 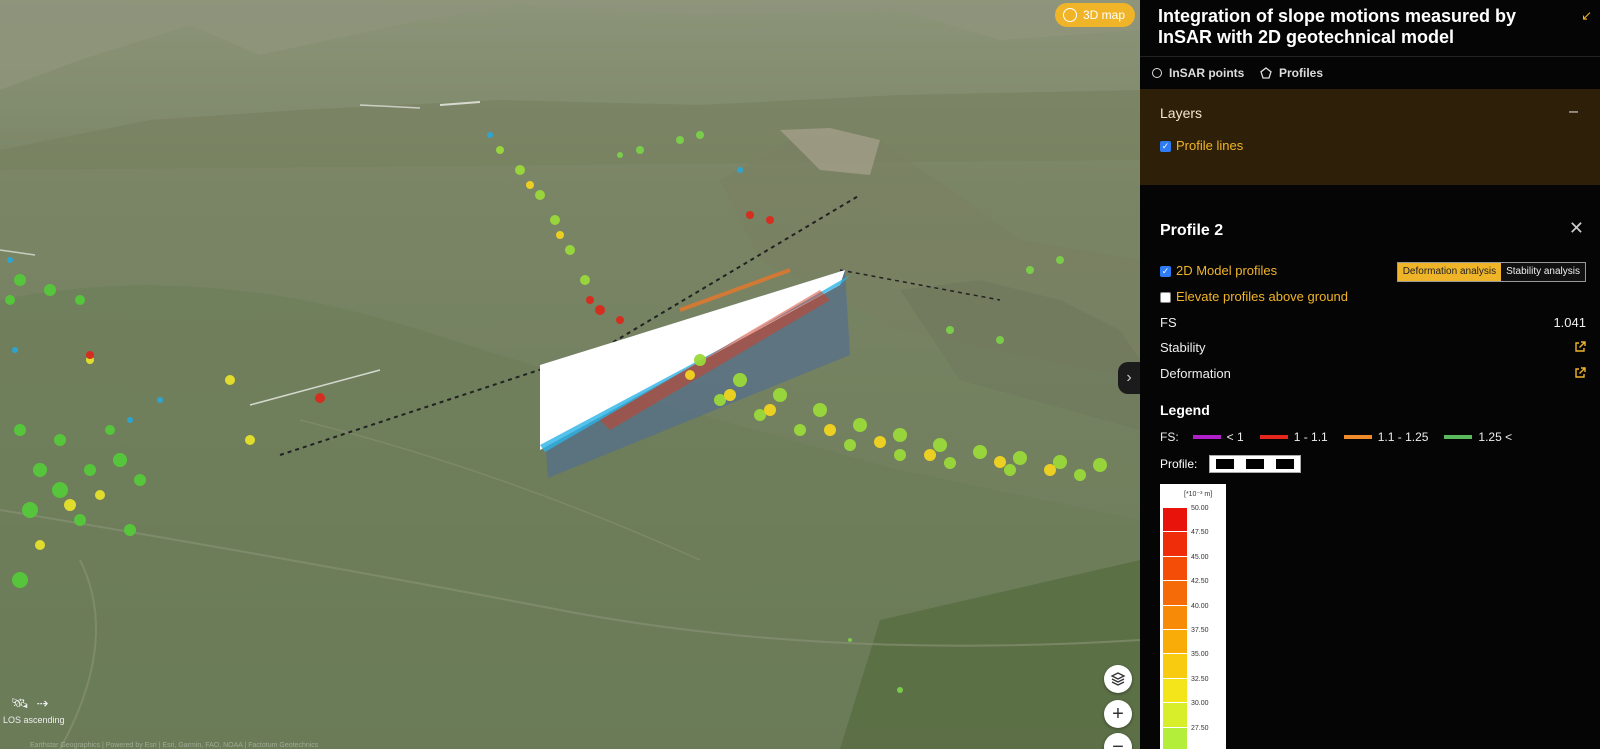 What do you see at coordinates (1262, 296) in the screenshot?
I see `elevate-profiles-label: Elevate profiles above ground` at bounding box center [1262, 296].